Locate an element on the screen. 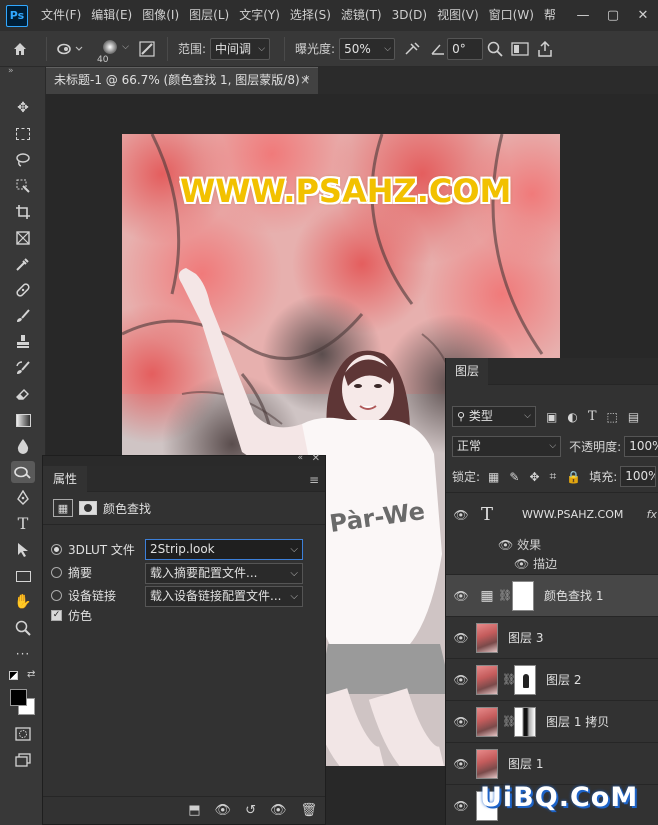  angle-input: 0° is located at coordinates (465, 48).